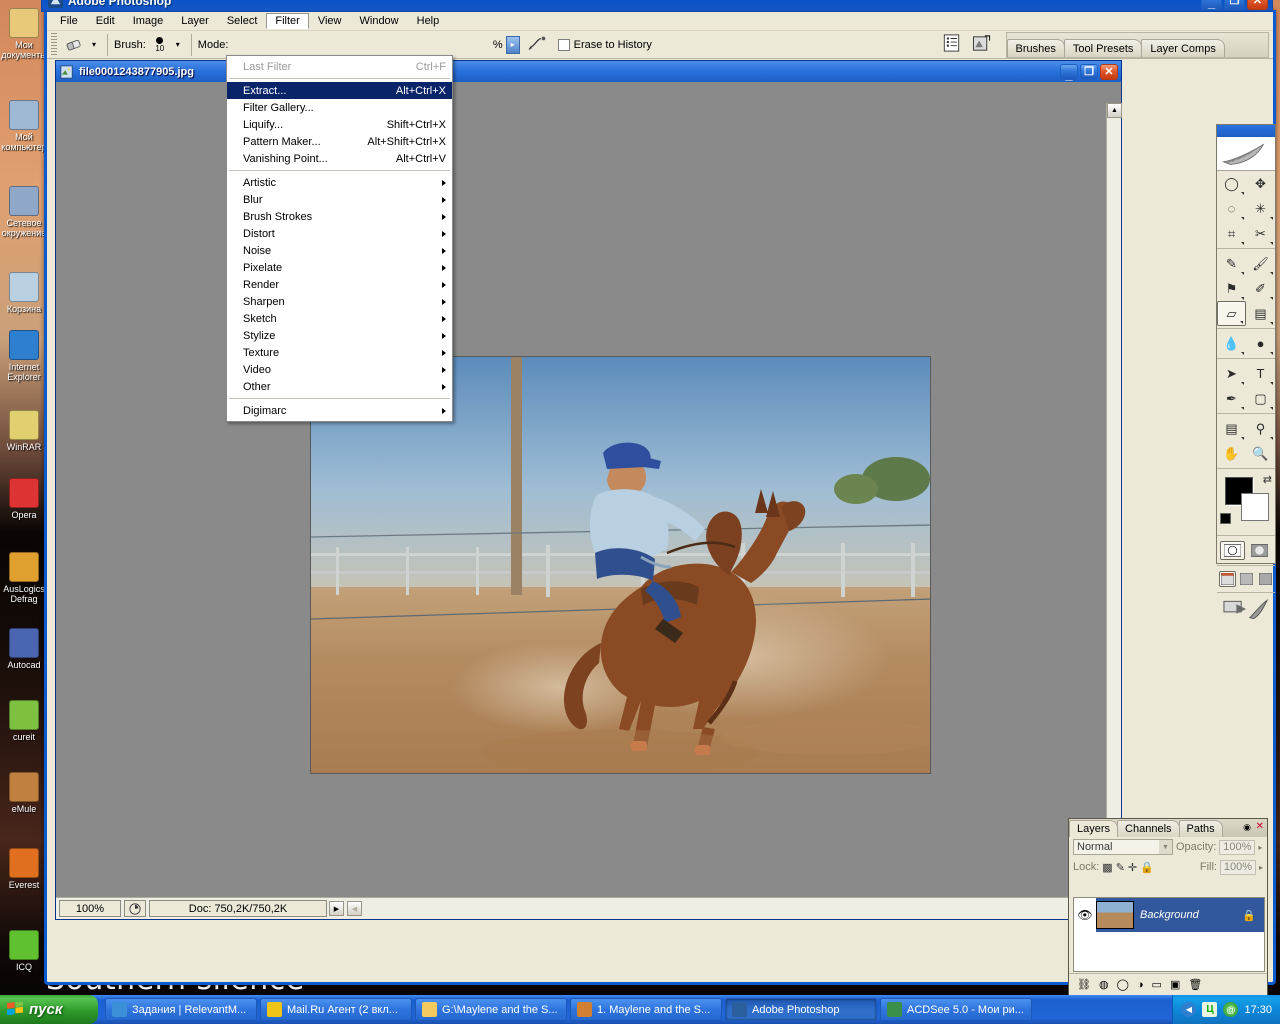 The image size is (1280, 1024). I want to click on lock-transparency-icon: ▩, so click(1107, 867).